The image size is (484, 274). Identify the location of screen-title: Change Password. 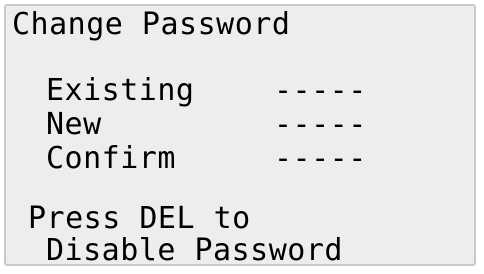
(151, 24).